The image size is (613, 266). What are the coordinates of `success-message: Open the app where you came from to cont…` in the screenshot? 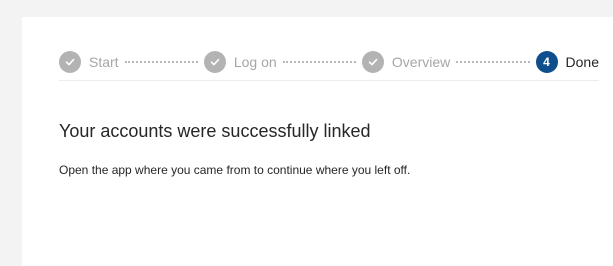 It's located at (235, 170).